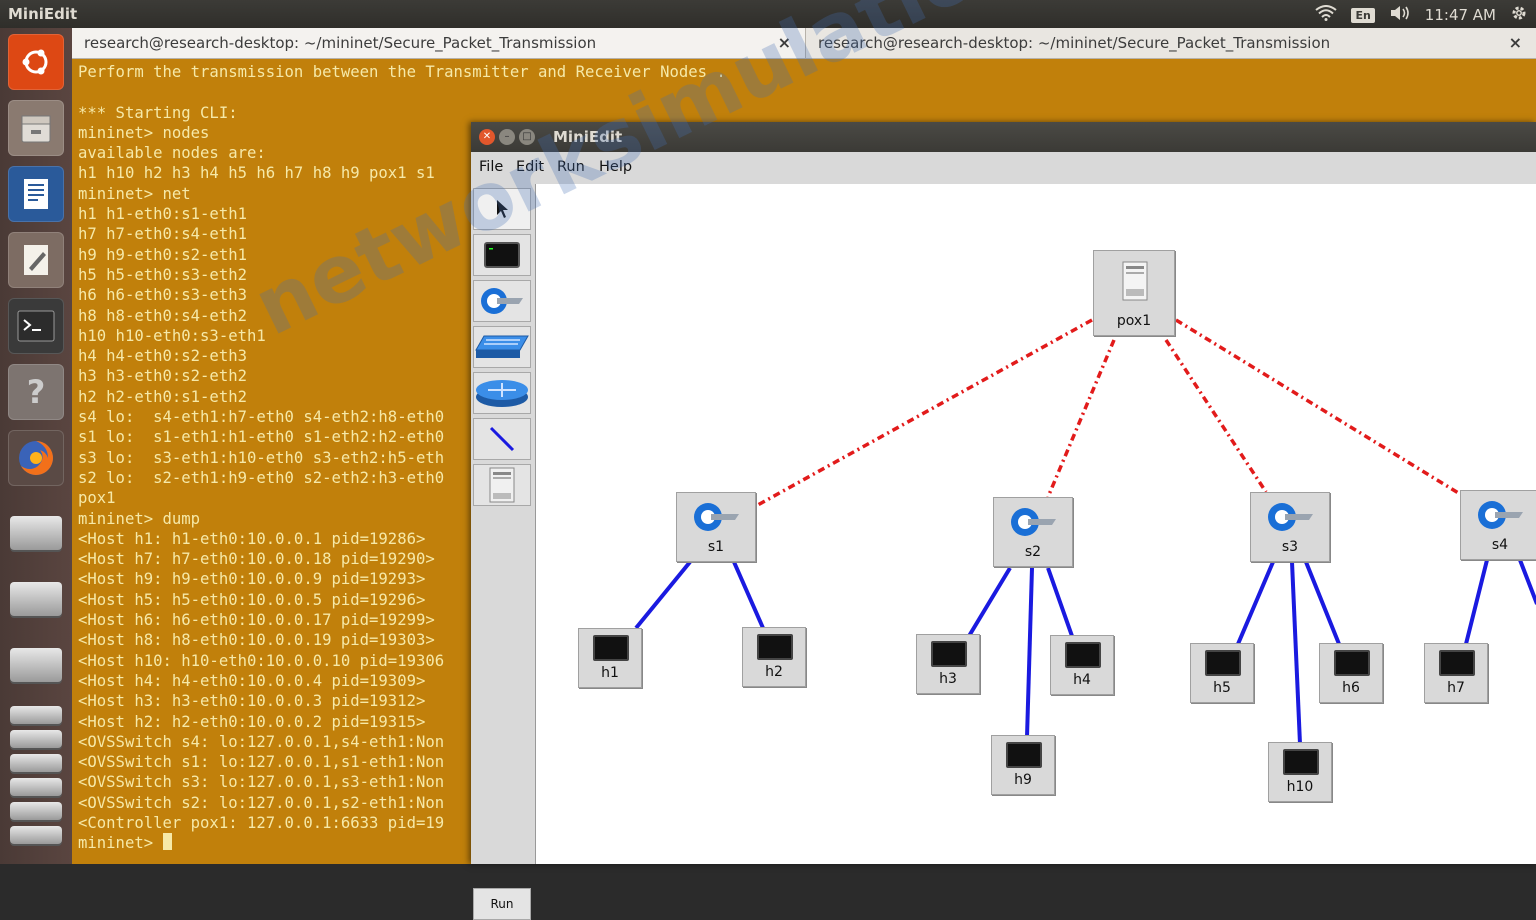 Image resolution: width=1536 pixels, height=920 pixels. What do you see at coordinates (527, 137) in the screenshot?
I see `maximize-window-icon: □` at bounding box center [527, 137].